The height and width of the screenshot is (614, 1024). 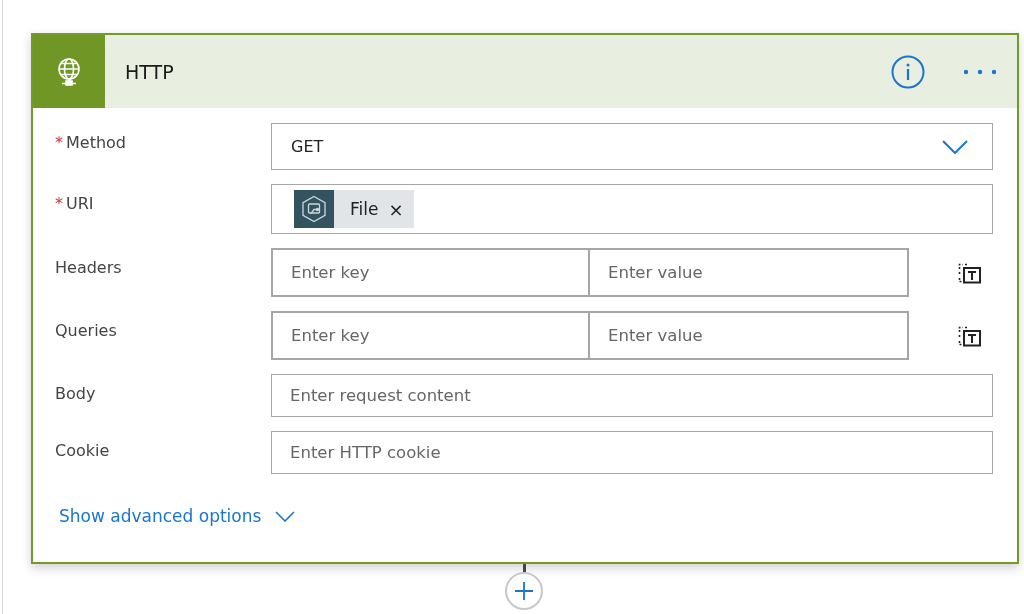 I want to click on field-label: URI, so click(x=80, y=203).